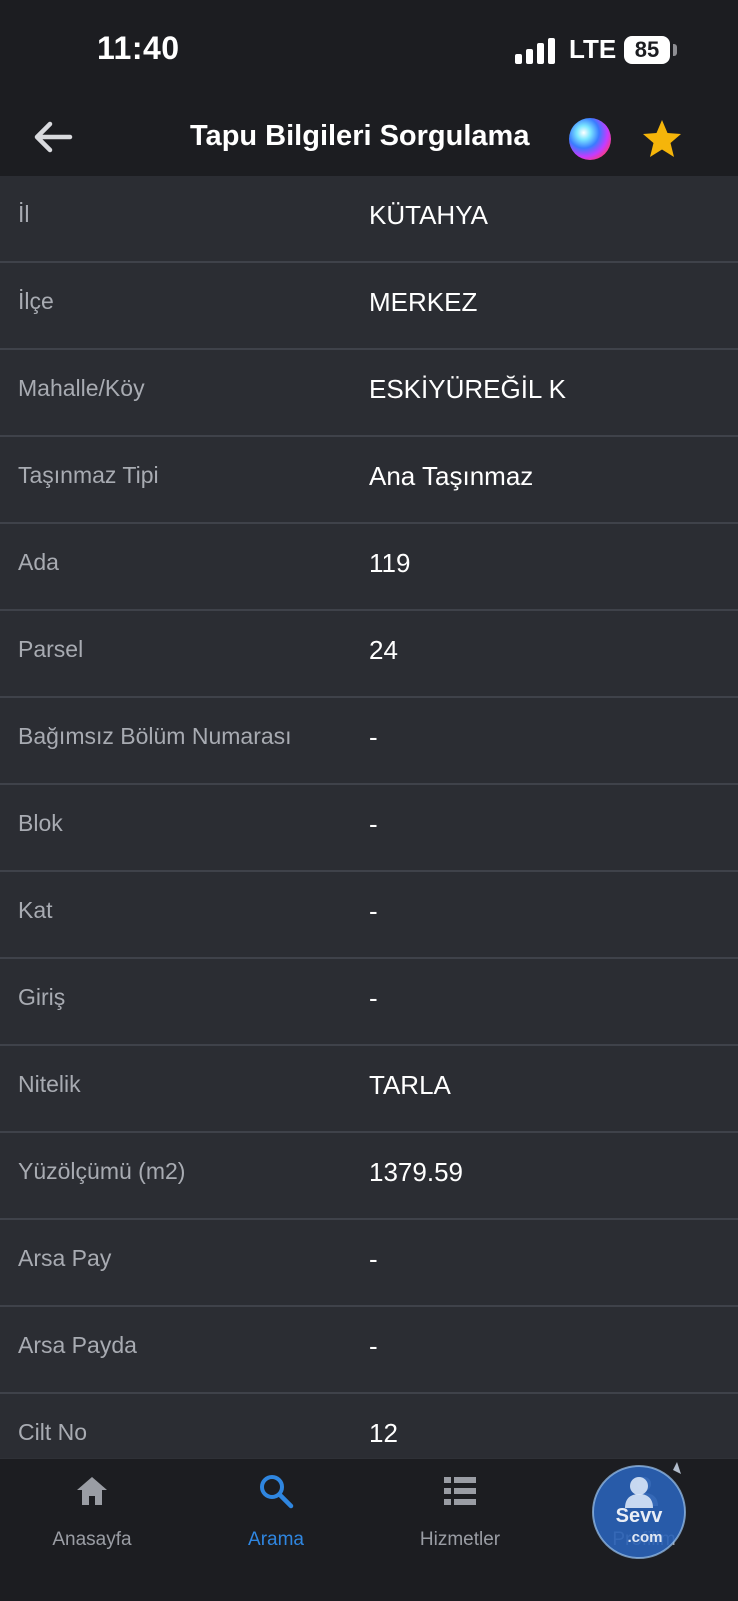 The image size is (738, 1601). I want to click on table-row: İlçe MERKEZ, so click(369, 306).